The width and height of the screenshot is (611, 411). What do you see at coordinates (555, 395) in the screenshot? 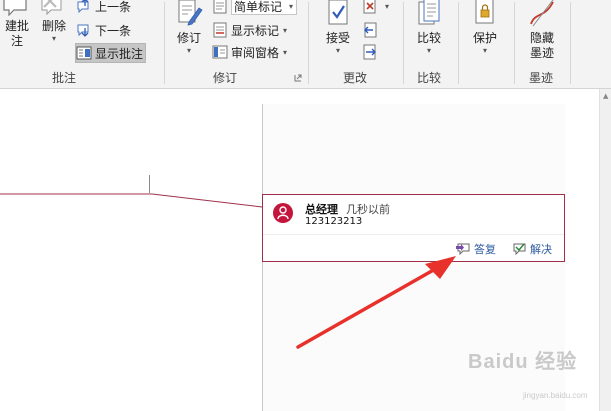
I see `baidu-watermark-url: jingyan.baidu.com` at bounding box center [555, 395].